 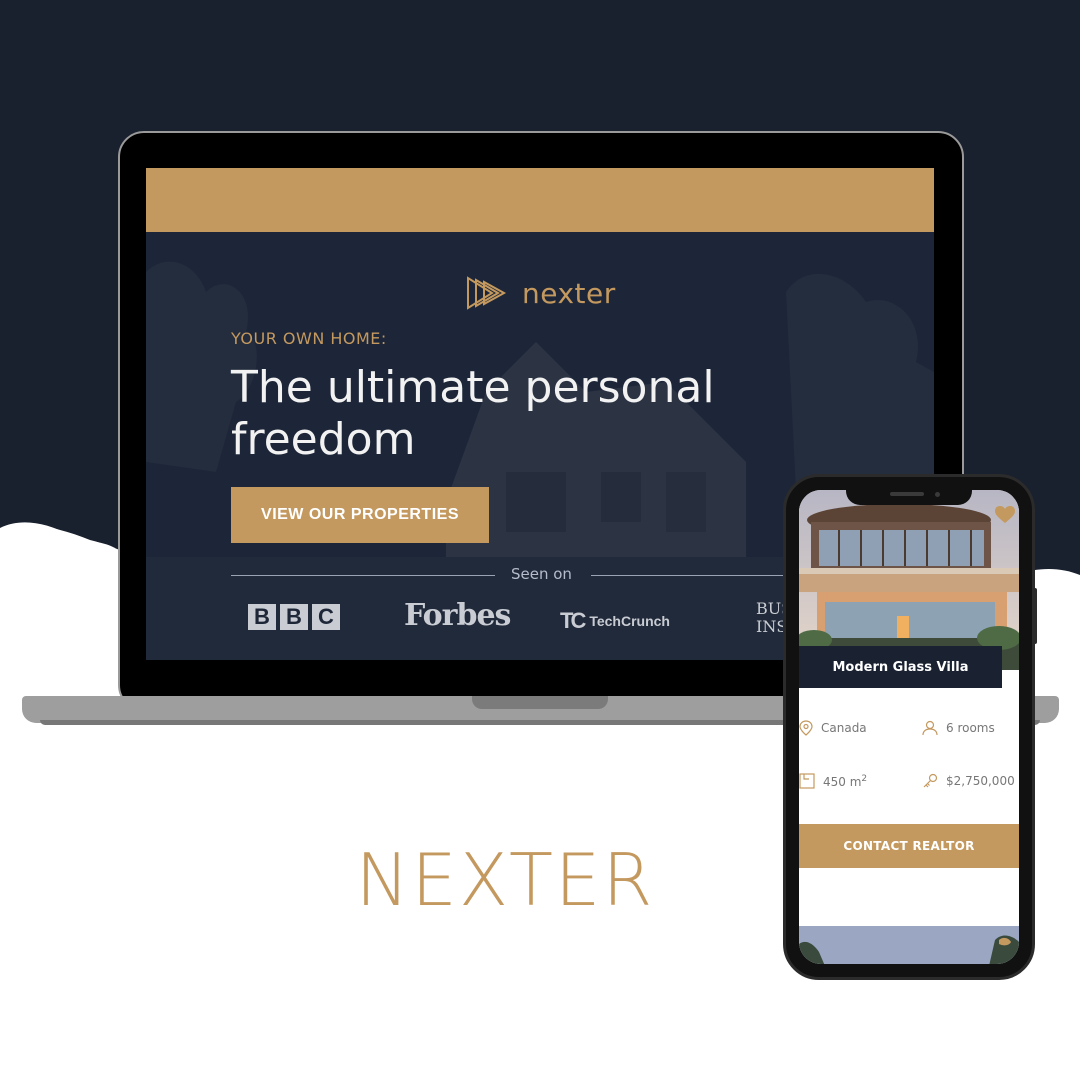 What do you see at coordinates (505, 880) in the screenshot?
I see `brand-title: NEXTER` at bounding box center [505, 880].